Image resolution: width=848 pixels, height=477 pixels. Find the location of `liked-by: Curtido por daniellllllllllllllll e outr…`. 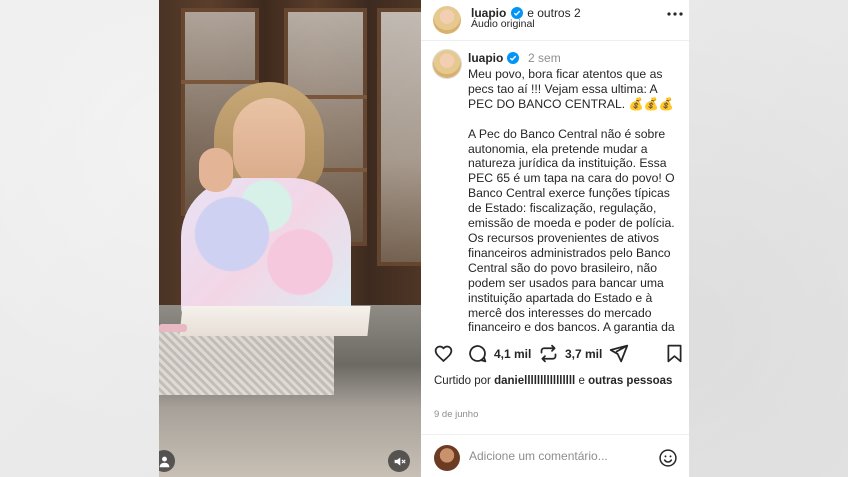

liked-by: Curtido por daniellllllllllllllll e outr… is located at coordinates (553, 381).